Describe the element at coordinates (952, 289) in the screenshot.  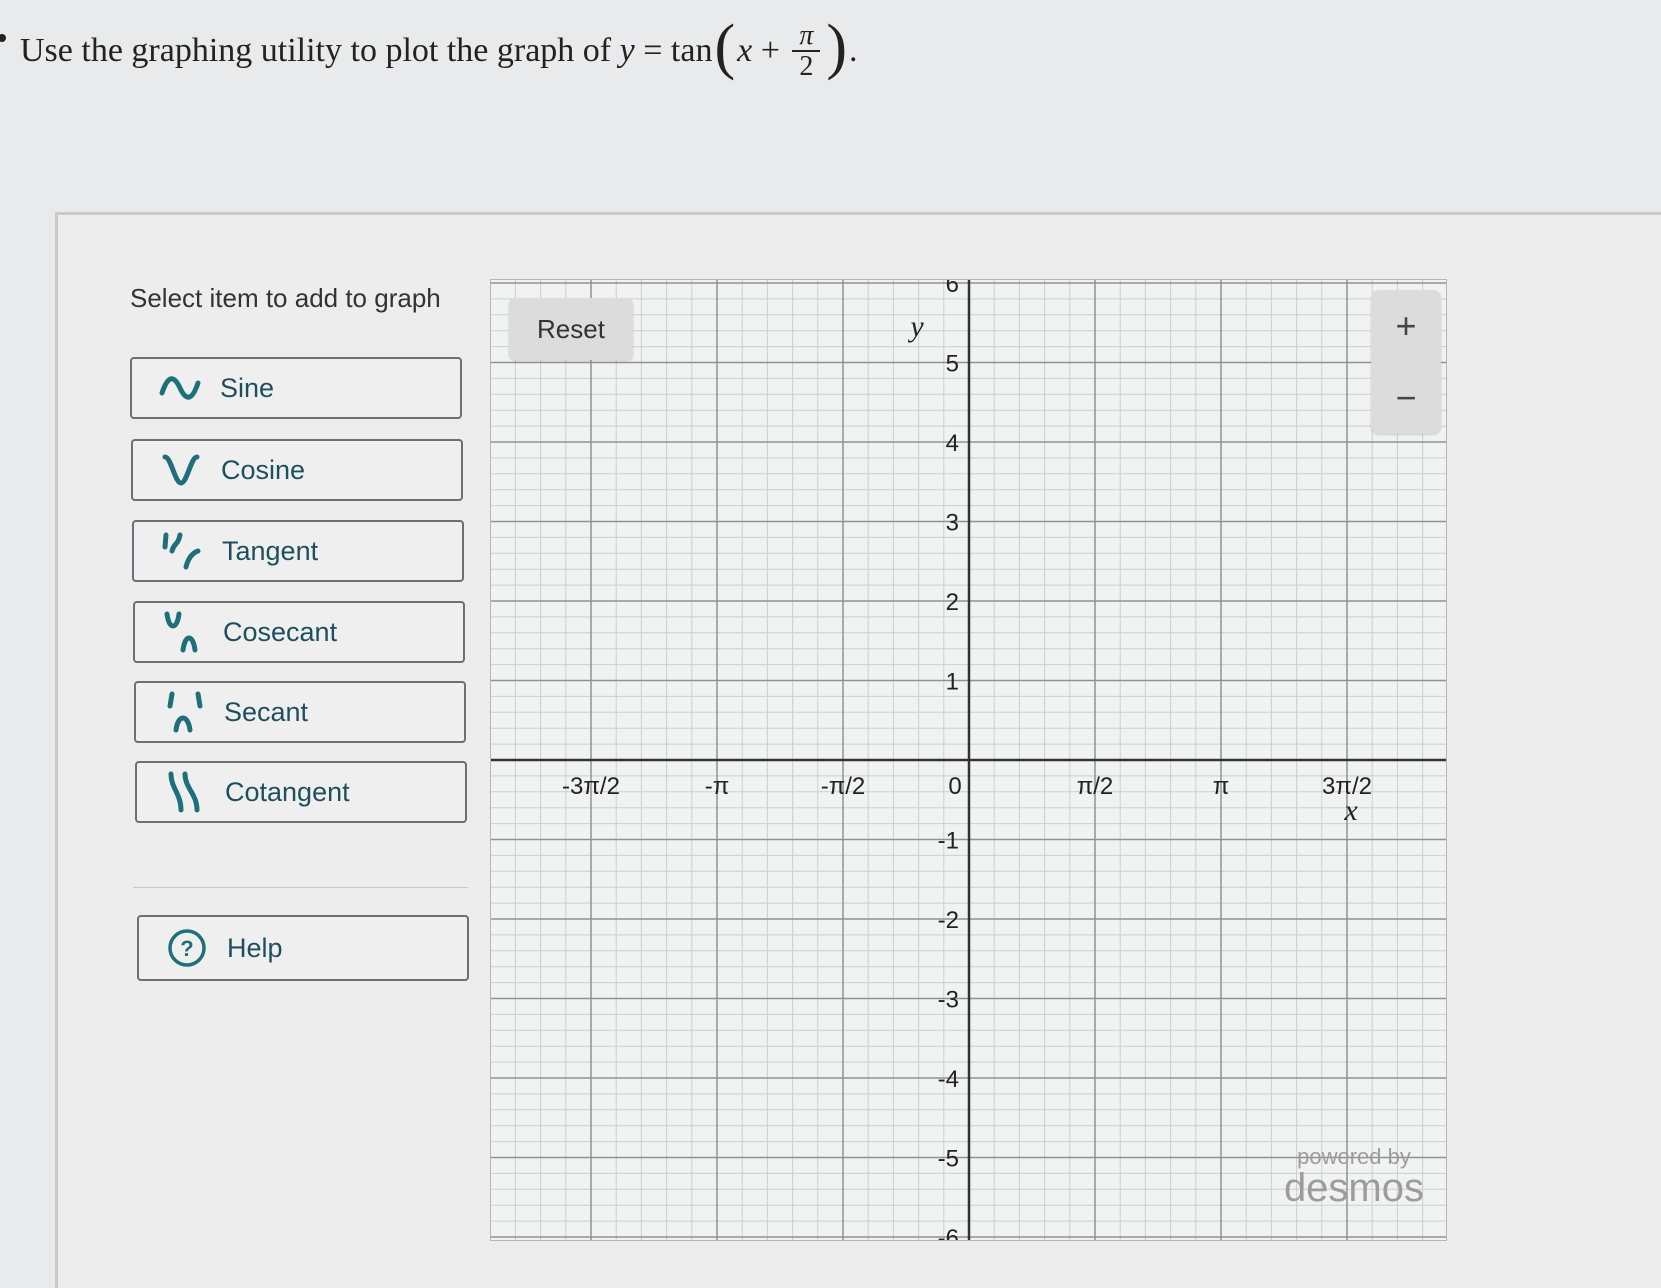
I see `y-tick-label: 6` at that location.